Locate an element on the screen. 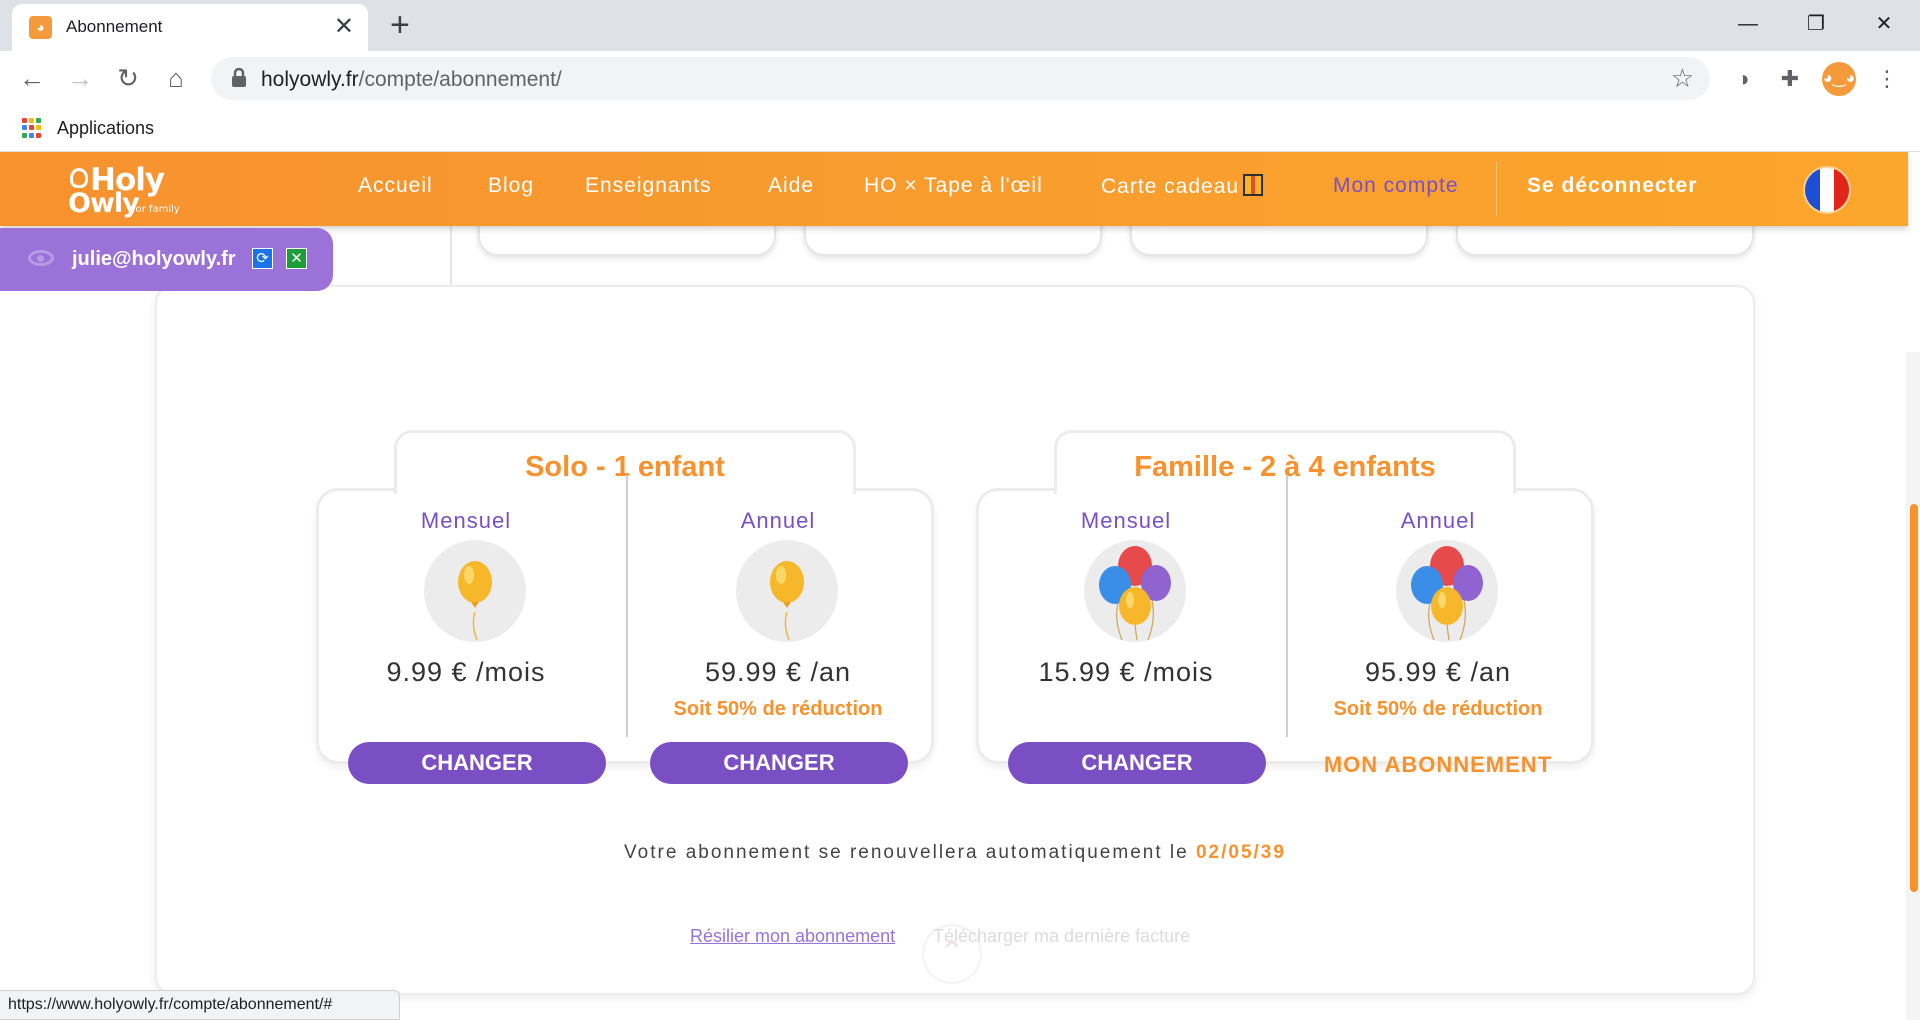  exit-icon: ✕ is located at coordinates (296, 258).